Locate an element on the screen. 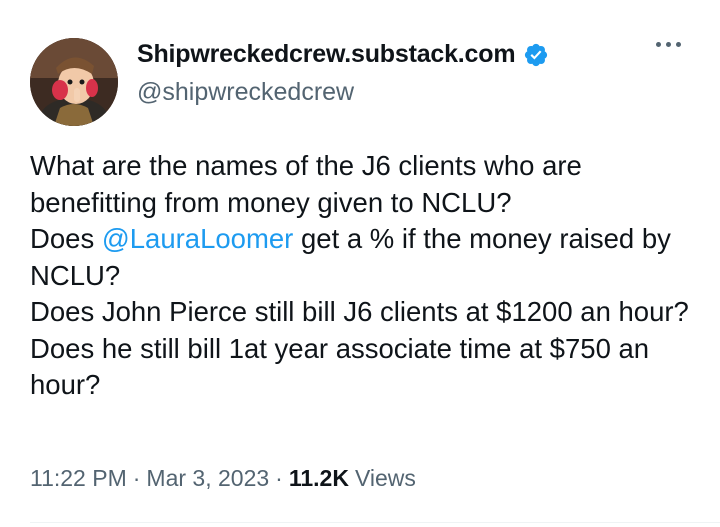 This screenshot has height=527, width=720. tweet-time: 11:22 PM is located at coordinates (78, 478).